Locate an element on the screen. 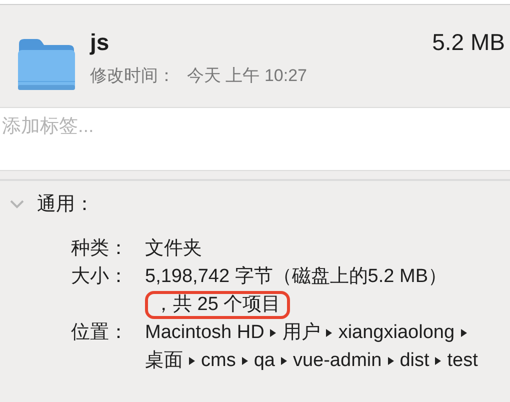  field-label: 种类： is located at coordinates (99, 249).